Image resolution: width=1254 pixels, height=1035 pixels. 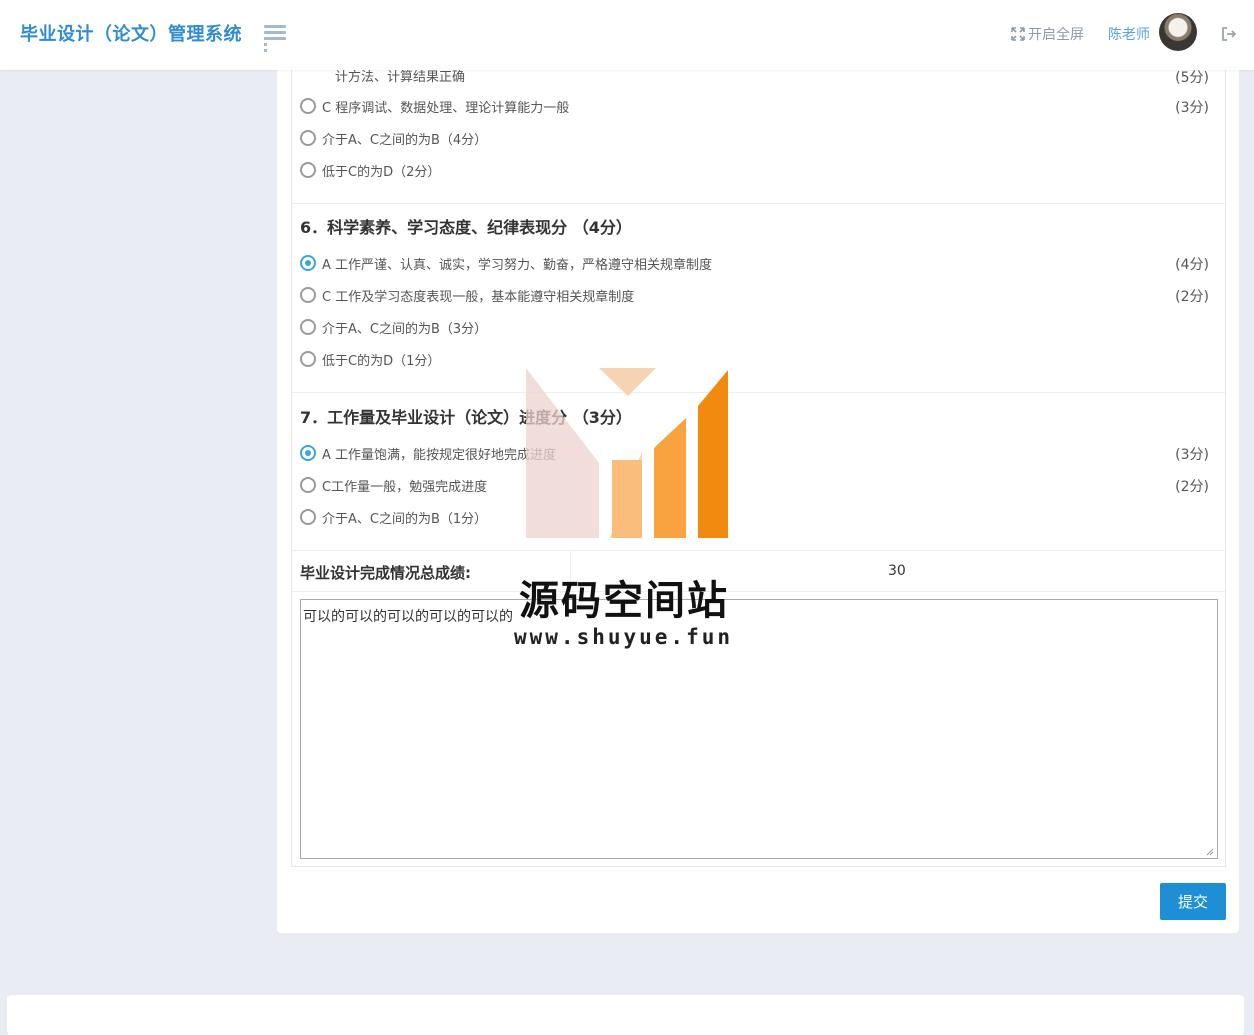 I want to click on q7-option-c-score: (2分), so click(x=1192, y=487).